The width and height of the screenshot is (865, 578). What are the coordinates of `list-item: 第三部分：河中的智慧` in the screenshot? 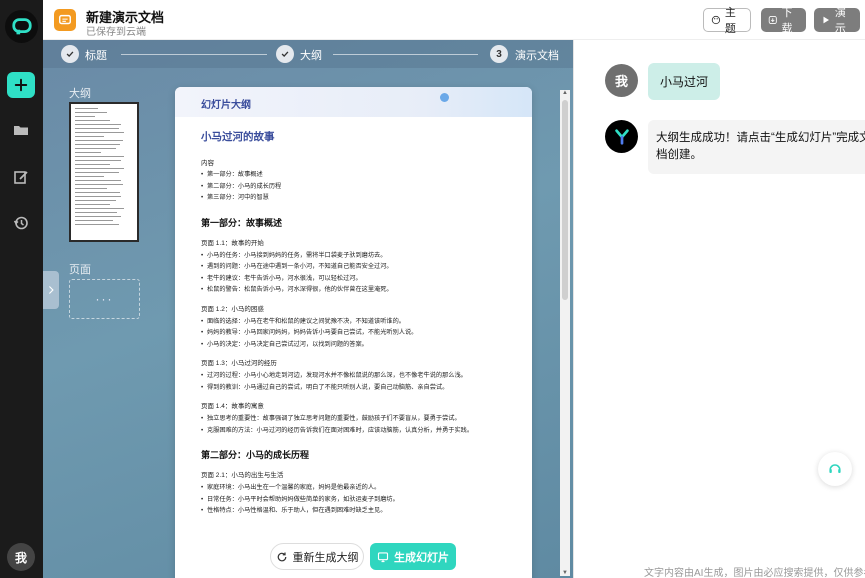 It's located at (353, 198).